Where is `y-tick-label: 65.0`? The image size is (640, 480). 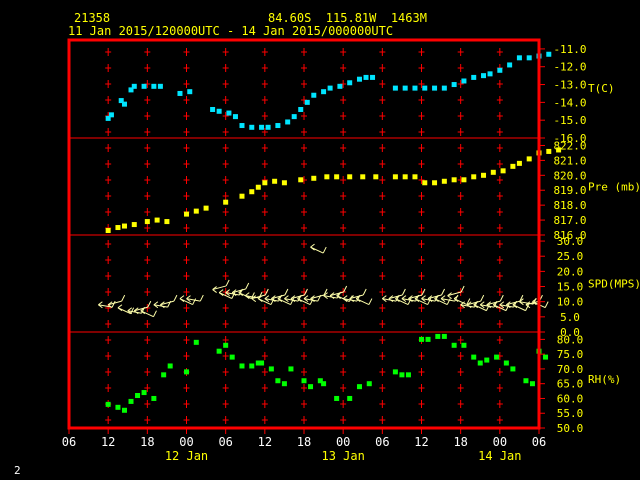 y-tick-label: 65.0 is located at coordinates (570, 384).